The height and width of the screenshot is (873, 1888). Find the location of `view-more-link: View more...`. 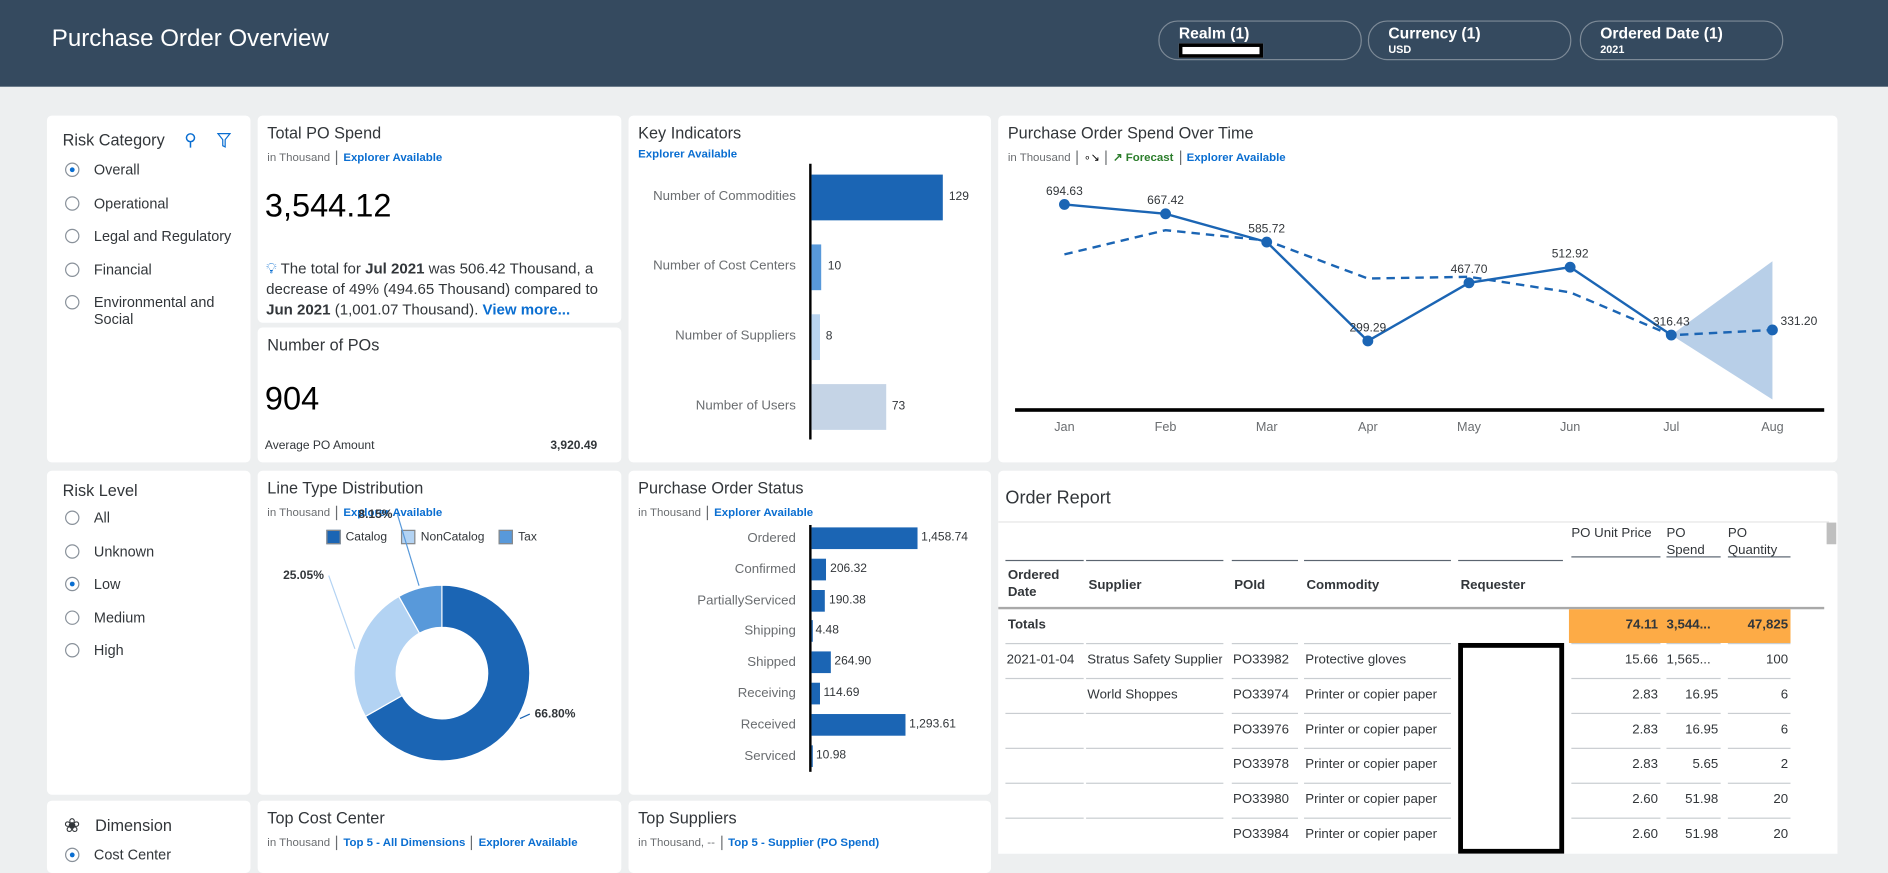

view-more-link: View more... is located at coordinates (527, 309).